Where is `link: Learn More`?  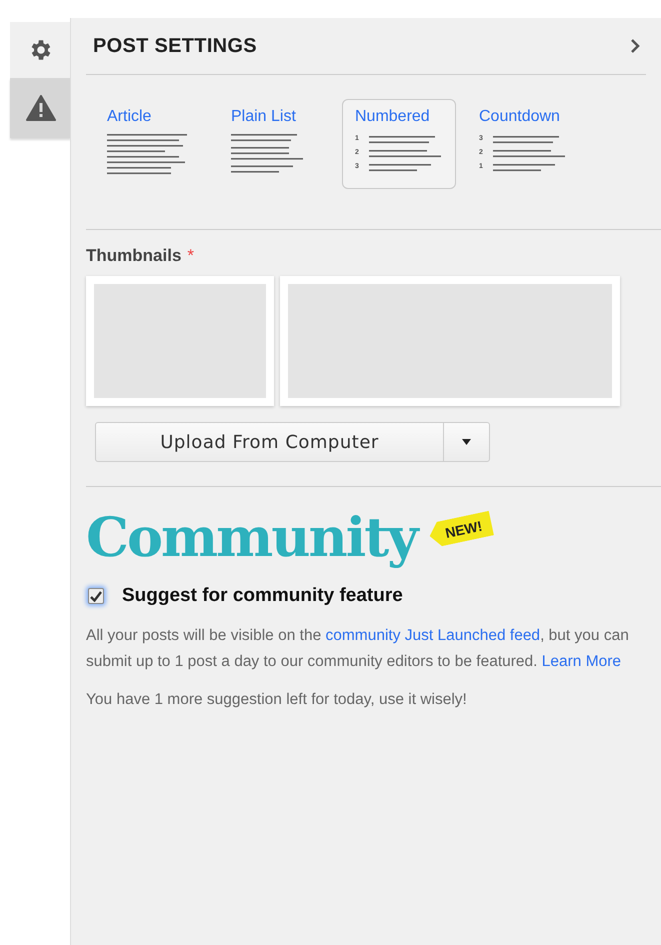 link: Learn More is located at coordinates (582, 661).